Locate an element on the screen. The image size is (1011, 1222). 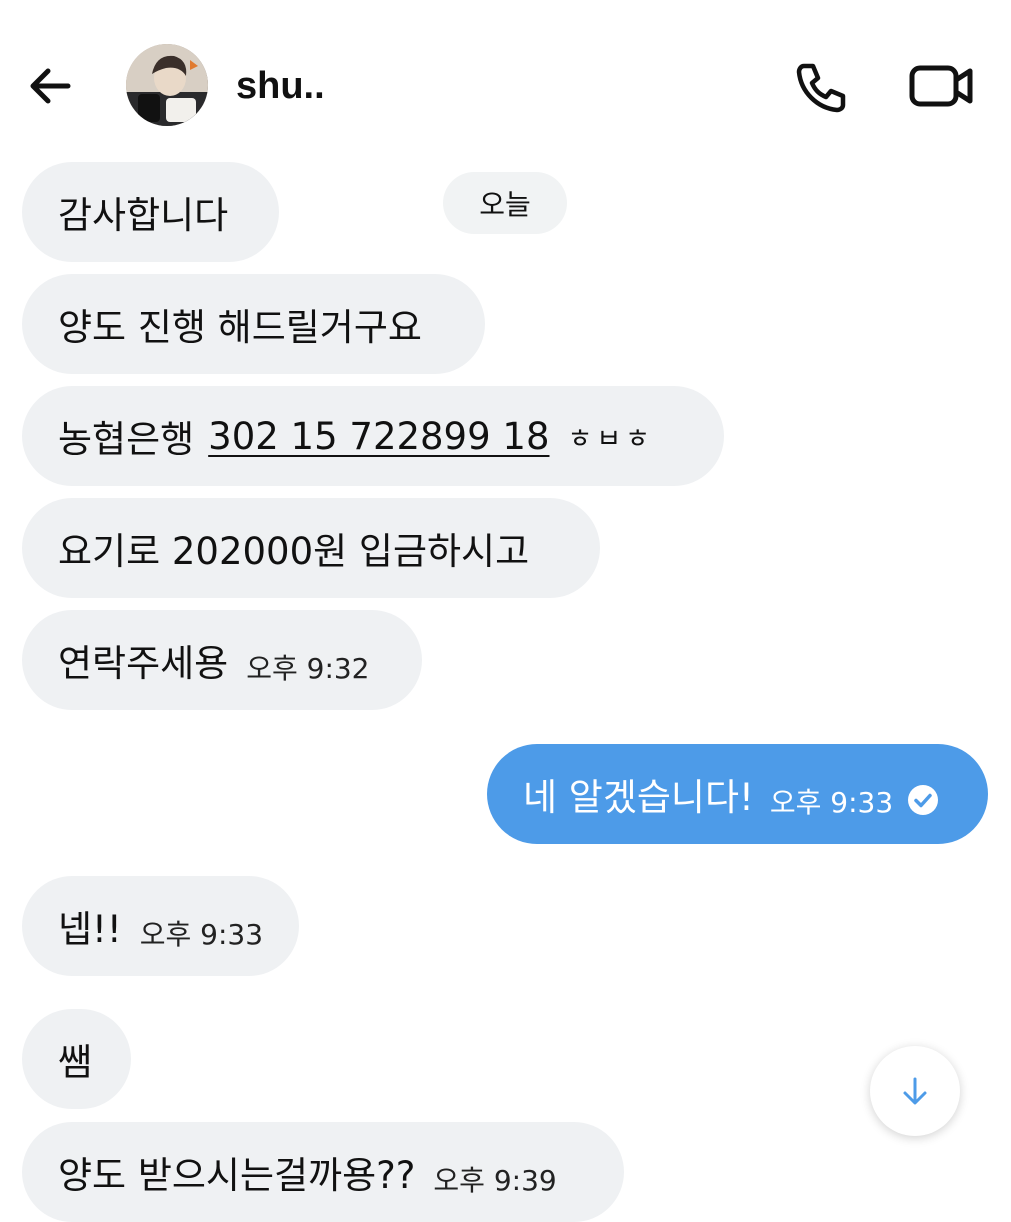
contact-avatar is located at coordinates (167, 85).